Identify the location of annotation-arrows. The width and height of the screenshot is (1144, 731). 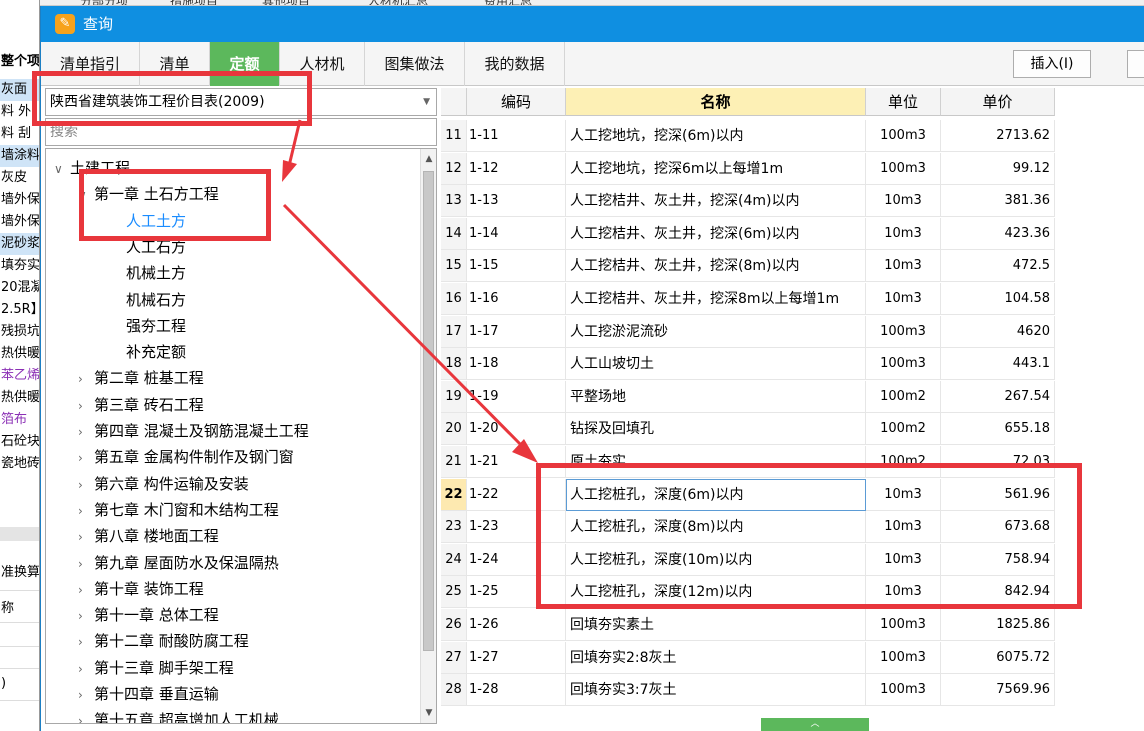
(410, 291).